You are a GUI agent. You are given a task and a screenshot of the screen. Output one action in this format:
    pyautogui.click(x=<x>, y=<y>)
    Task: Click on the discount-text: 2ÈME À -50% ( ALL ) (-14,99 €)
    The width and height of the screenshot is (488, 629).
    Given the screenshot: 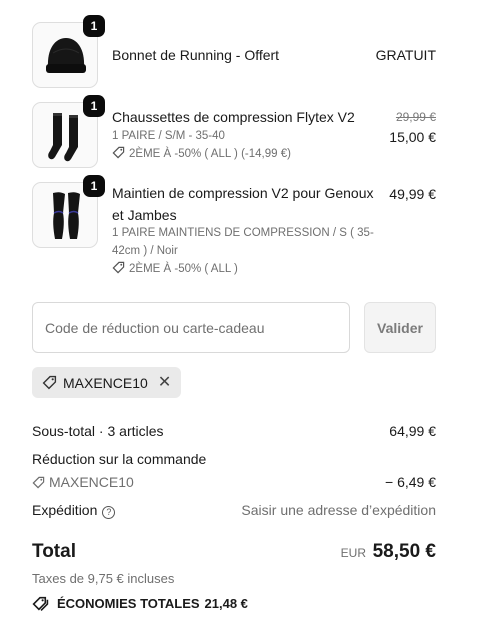 What is the action you would take?
    pyautogui.click(x=210, y=154)
    